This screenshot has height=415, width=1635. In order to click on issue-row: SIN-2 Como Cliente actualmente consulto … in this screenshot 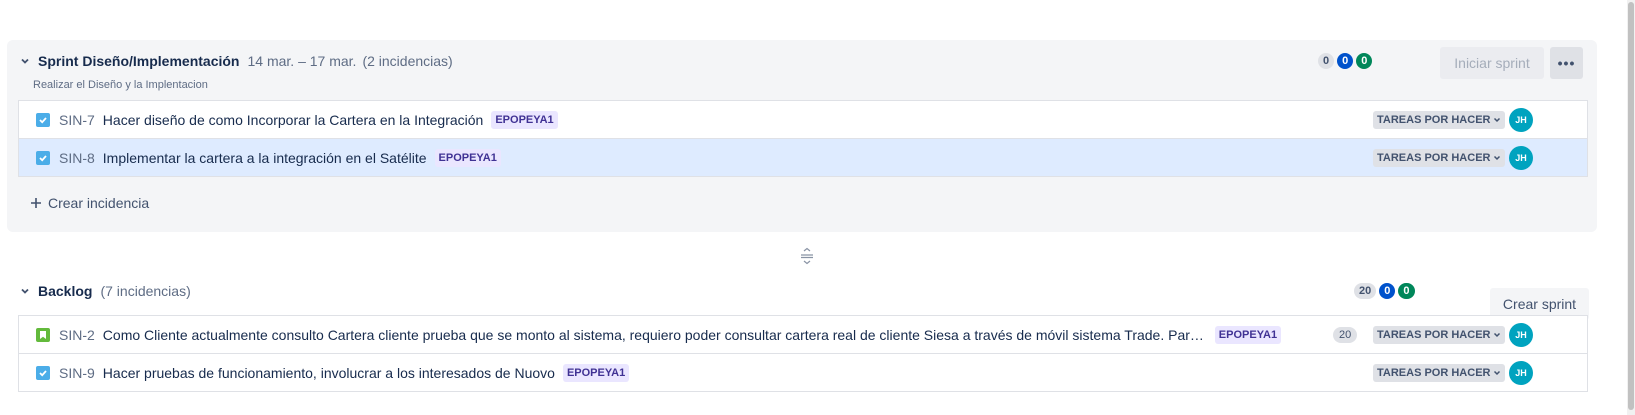, I will do `click(803, 334)`.